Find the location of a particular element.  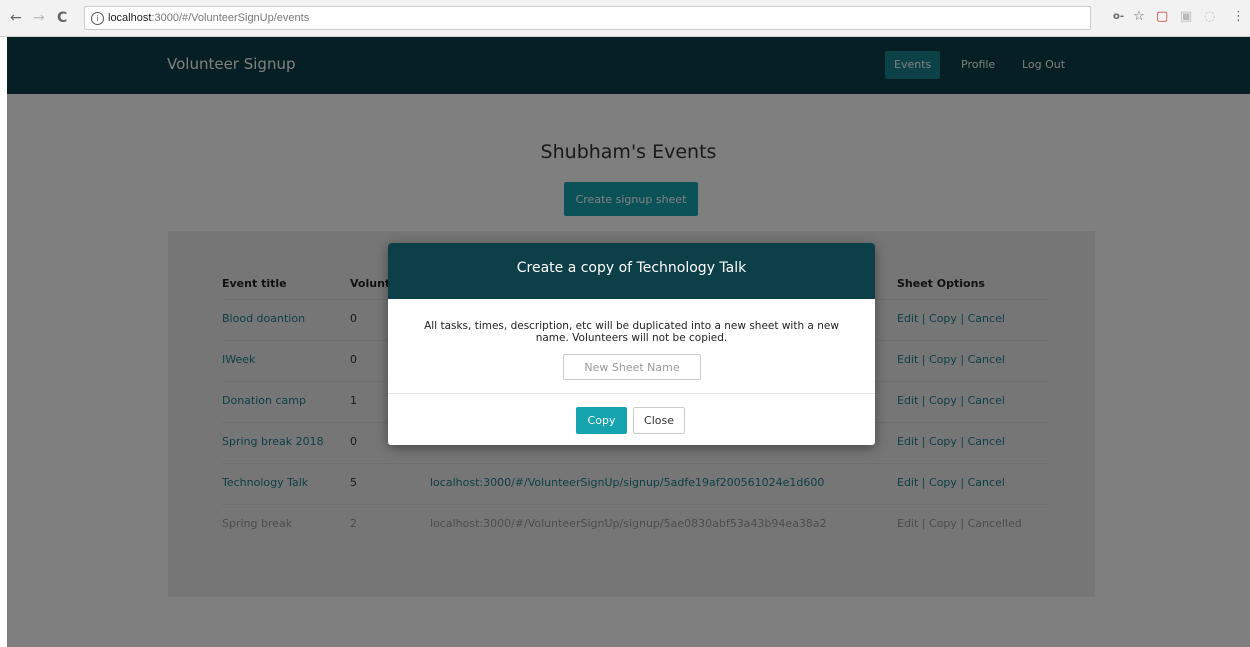

url-host: localhost is located at coordinates (130, 18).